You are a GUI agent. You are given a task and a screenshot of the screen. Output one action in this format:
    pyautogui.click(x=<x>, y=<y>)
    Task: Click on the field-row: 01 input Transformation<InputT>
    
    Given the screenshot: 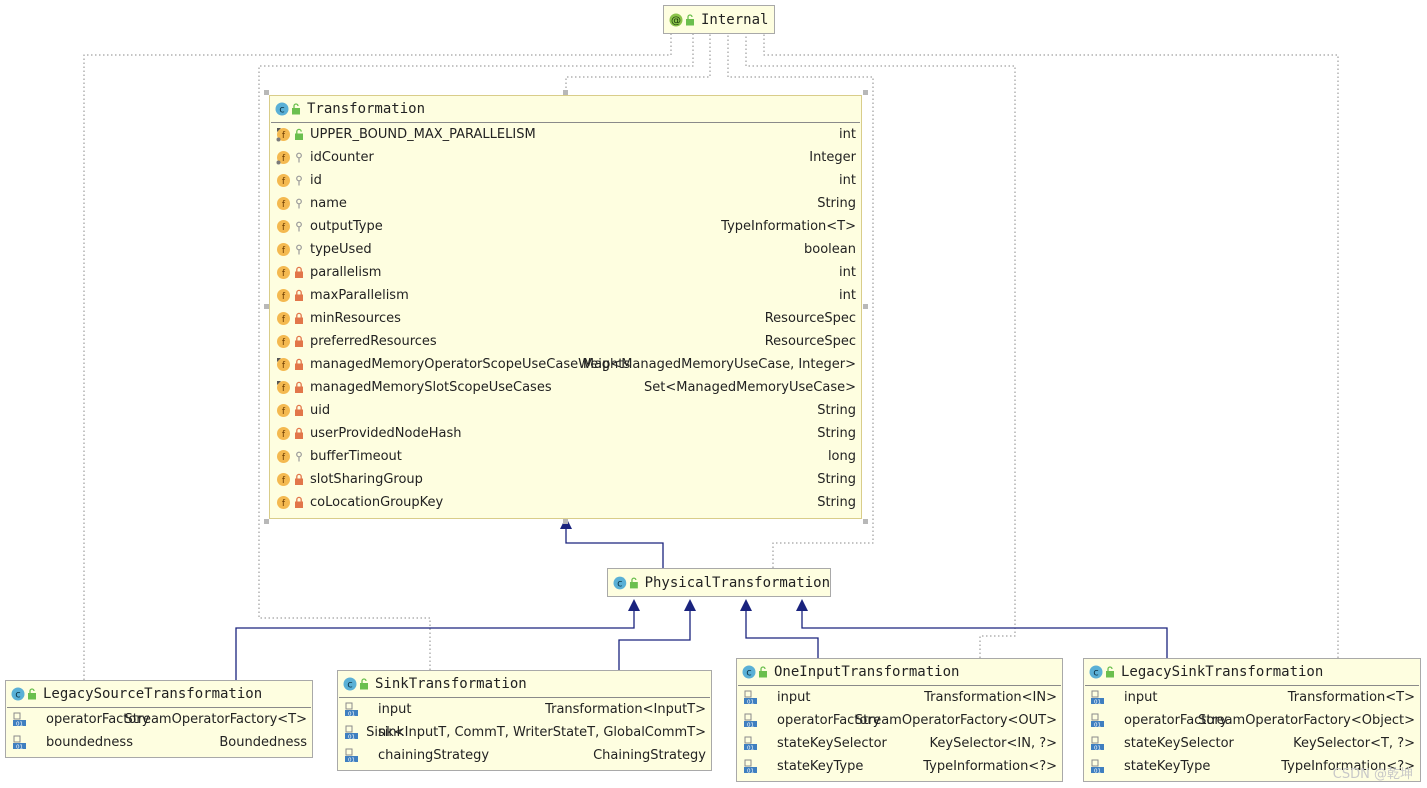 What is the action you would take?
    pyautogui.click(x=524, y=709)
    